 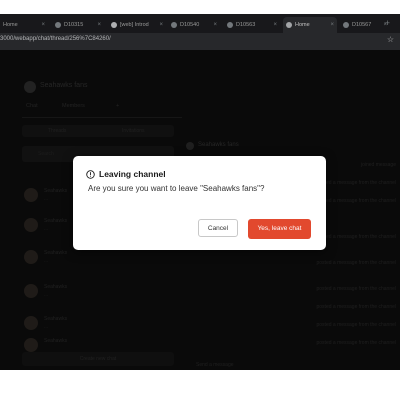 I want to click on cancel-button: Cancel, so click(x=218, y=228).